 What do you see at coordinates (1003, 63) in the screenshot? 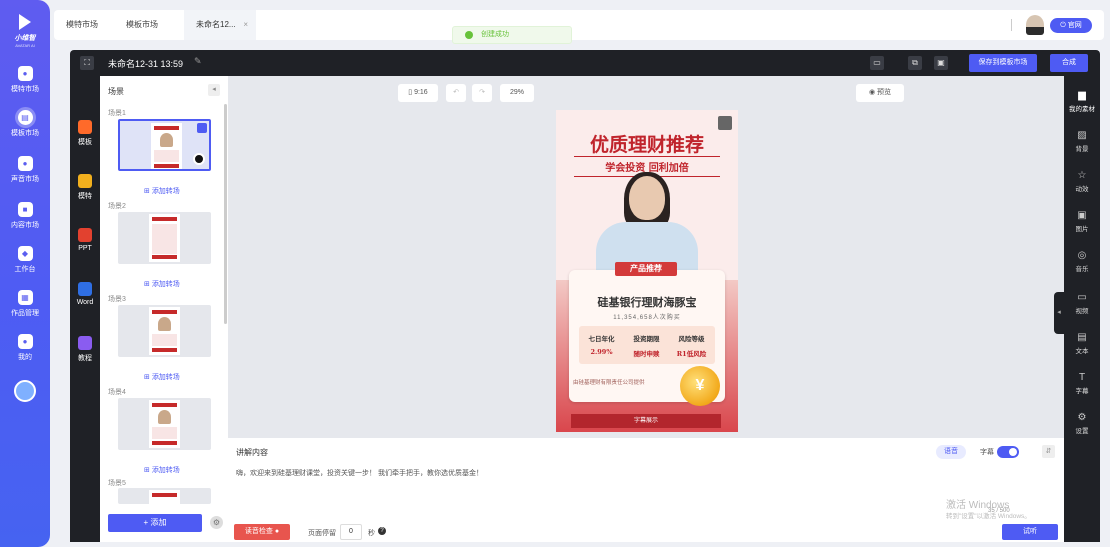
I see `save-to-template-button: 保存到模板市场` at bounding box center [1003, 63].